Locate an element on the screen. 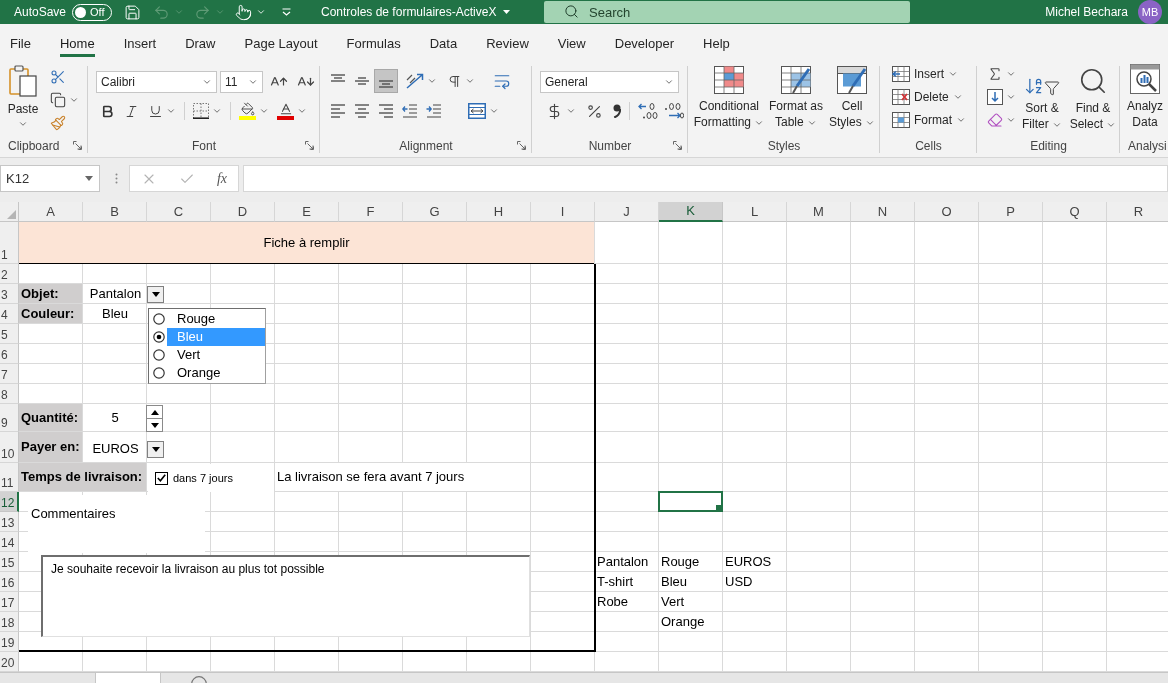 This screenshot has height=683, width=1168. sigma-icon is located at coordinates (995, 74).